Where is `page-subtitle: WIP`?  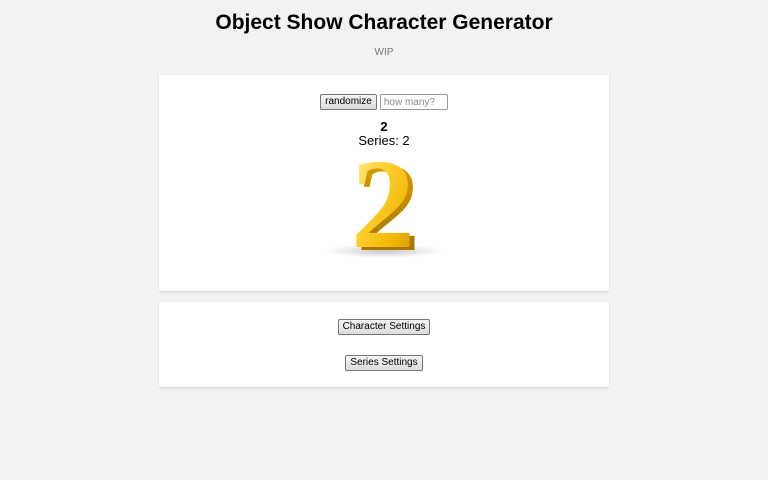 page-subtitle: WIP is located at coordinates (384, 52).